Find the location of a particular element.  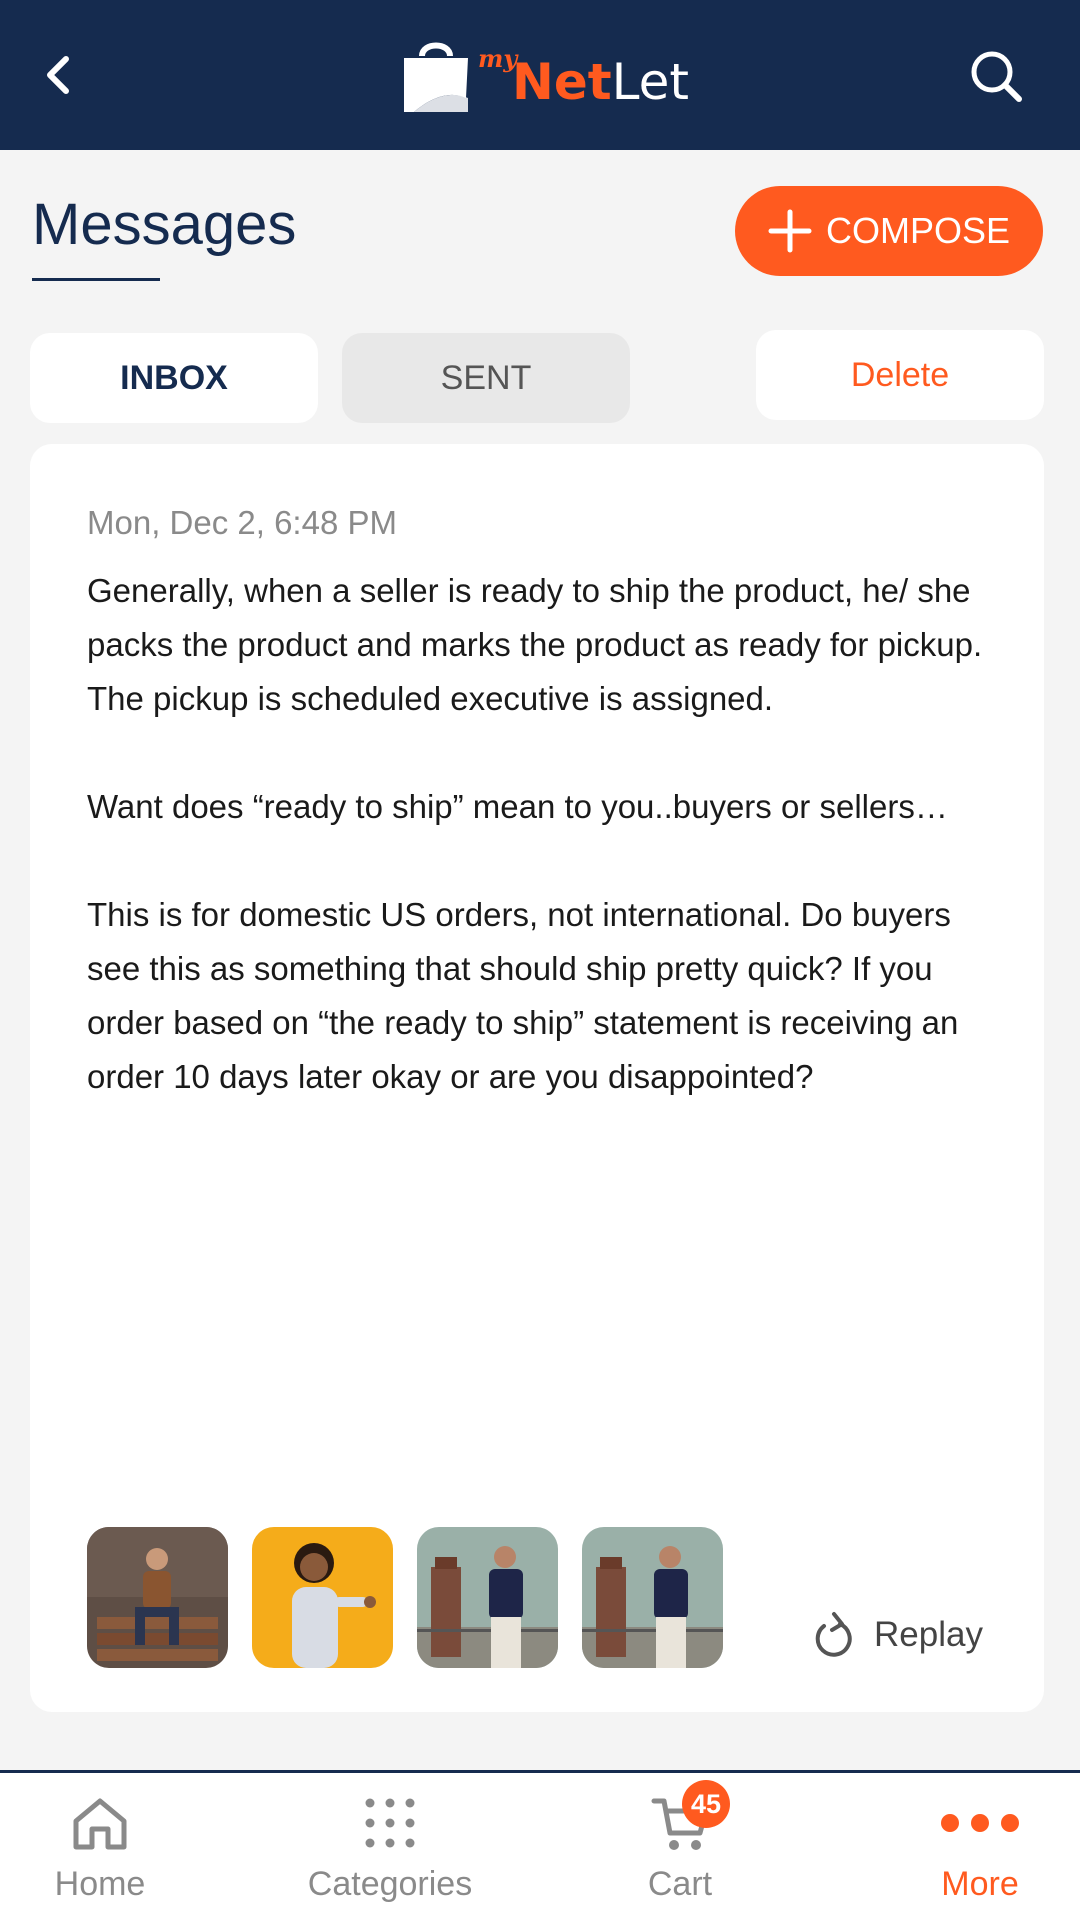

man-sitting-photo is located at coordinates (157, 1597).